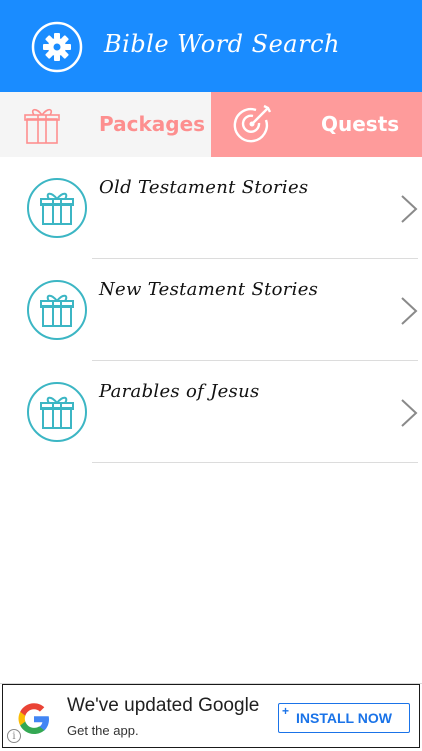  What do you see at coordinates (360, 124) in the screenshot?
I see `tab-quests-label: Quests` at bounding box center [360, 124].